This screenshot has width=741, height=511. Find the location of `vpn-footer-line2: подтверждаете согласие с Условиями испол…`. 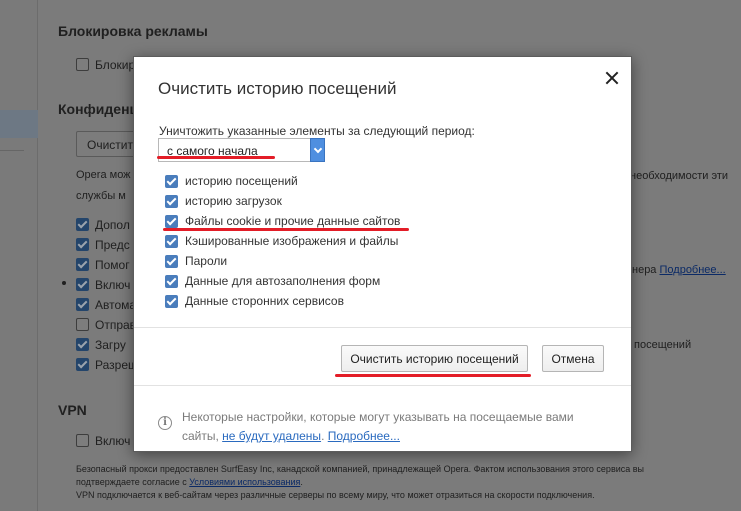

vpn-footer-line2: подтверждаете согласие с Условиями испол… is located at coordinates (189, 482).